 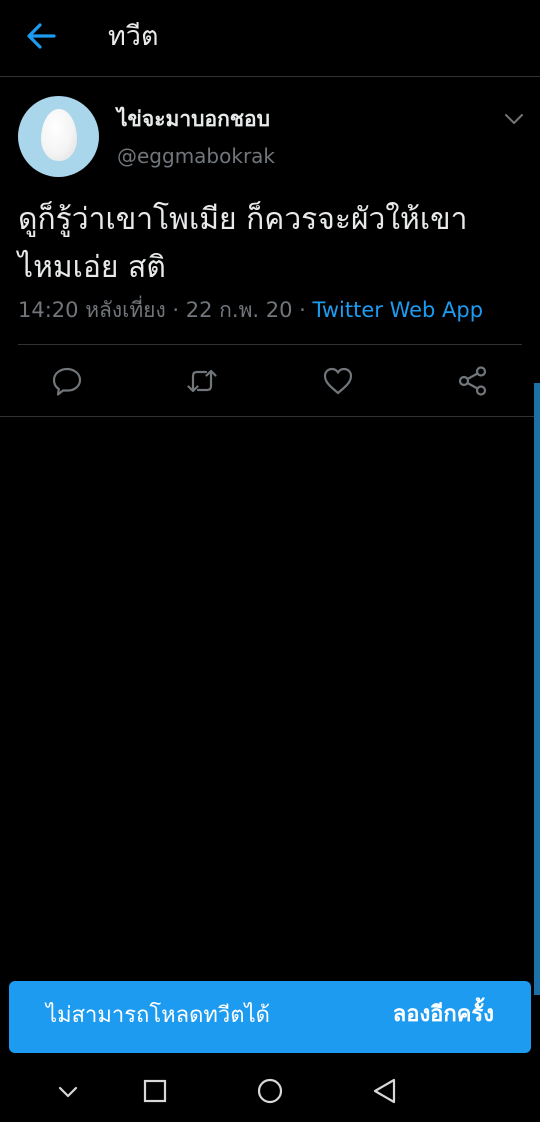 I want to click on author-handle: @eggmabokrak, so click(x=196, y=156).